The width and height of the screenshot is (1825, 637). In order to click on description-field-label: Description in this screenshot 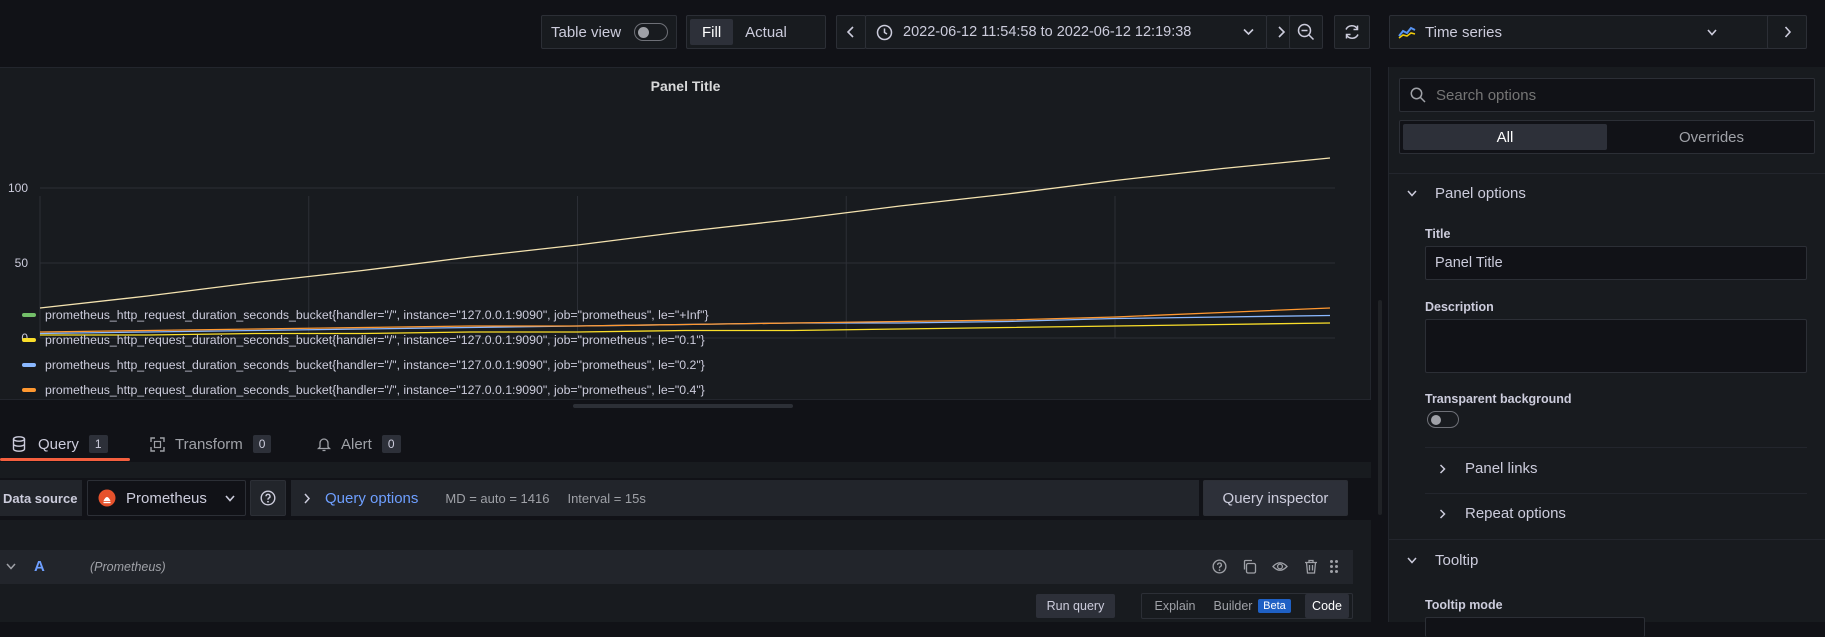, I will do `click(1459, 307)`.